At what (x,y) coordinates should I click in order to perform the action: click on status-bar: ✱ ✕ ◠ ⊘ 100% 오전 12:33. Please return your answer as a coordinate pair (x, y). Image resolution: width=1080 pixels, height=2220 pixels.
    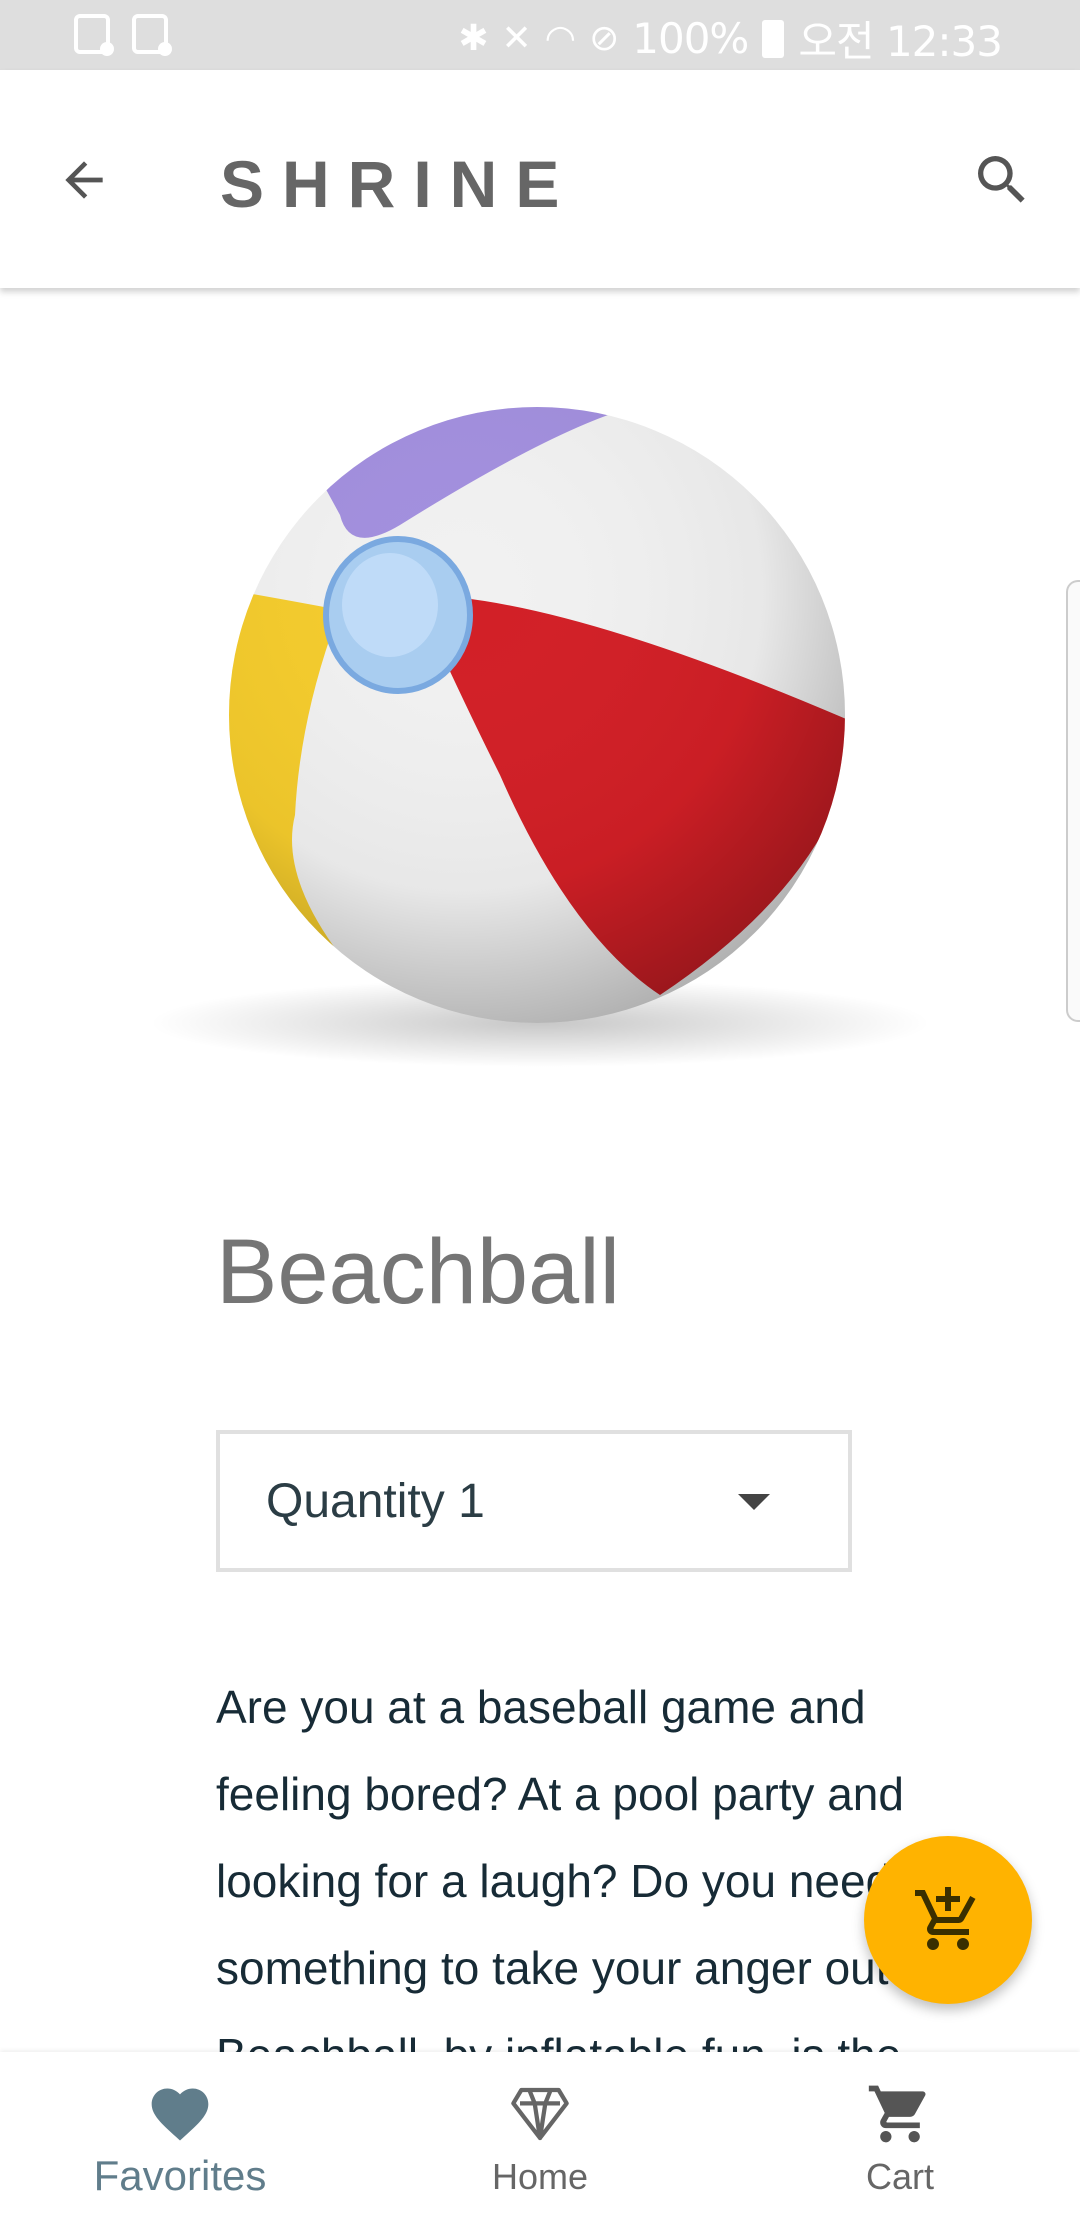
    Looking at the image, I should click on (540, 35).